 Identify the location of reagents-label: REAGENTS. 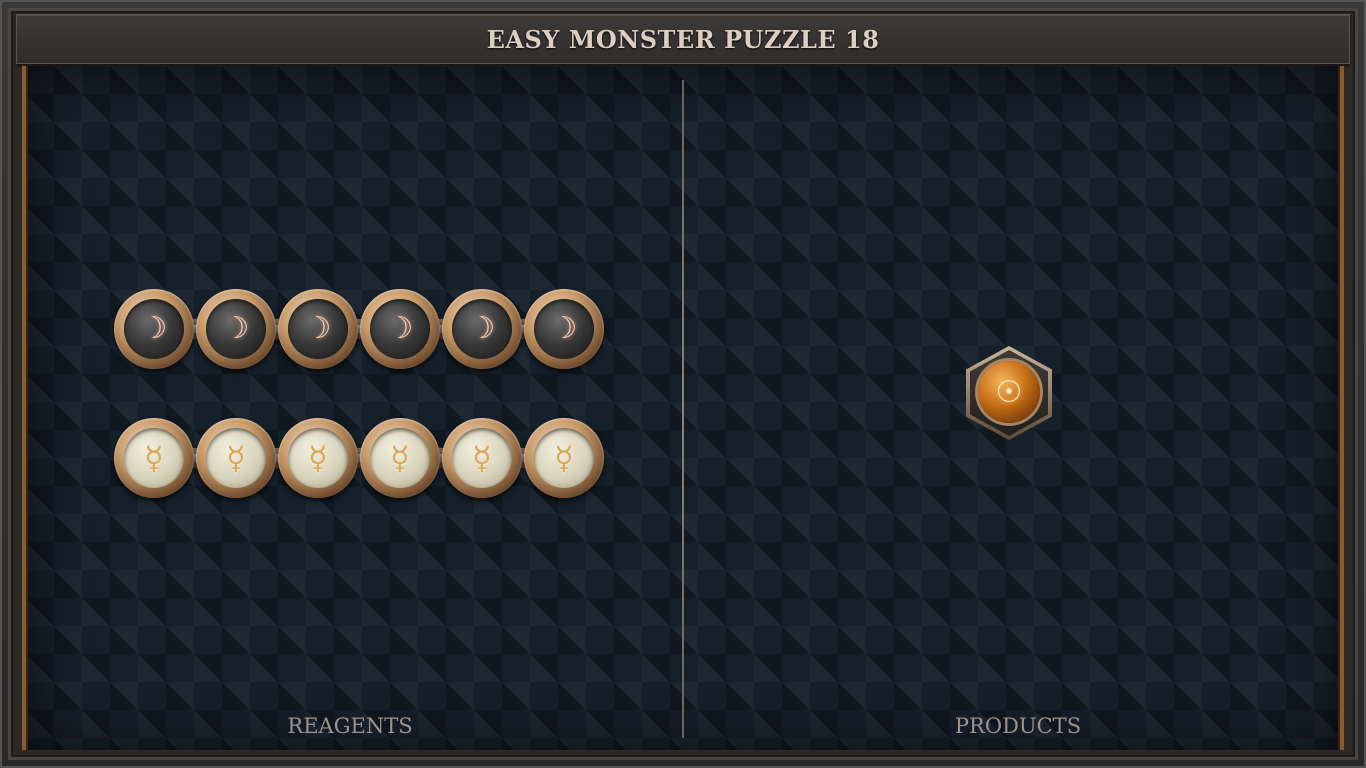
(350, 726).